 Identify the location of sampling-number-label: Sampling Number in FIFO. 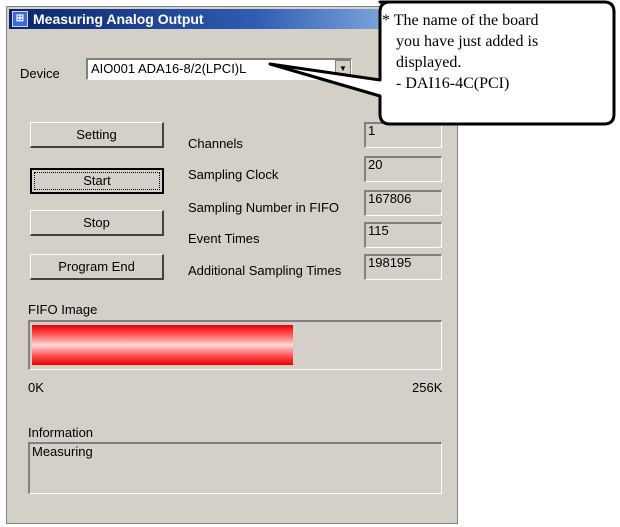
(263, 207).